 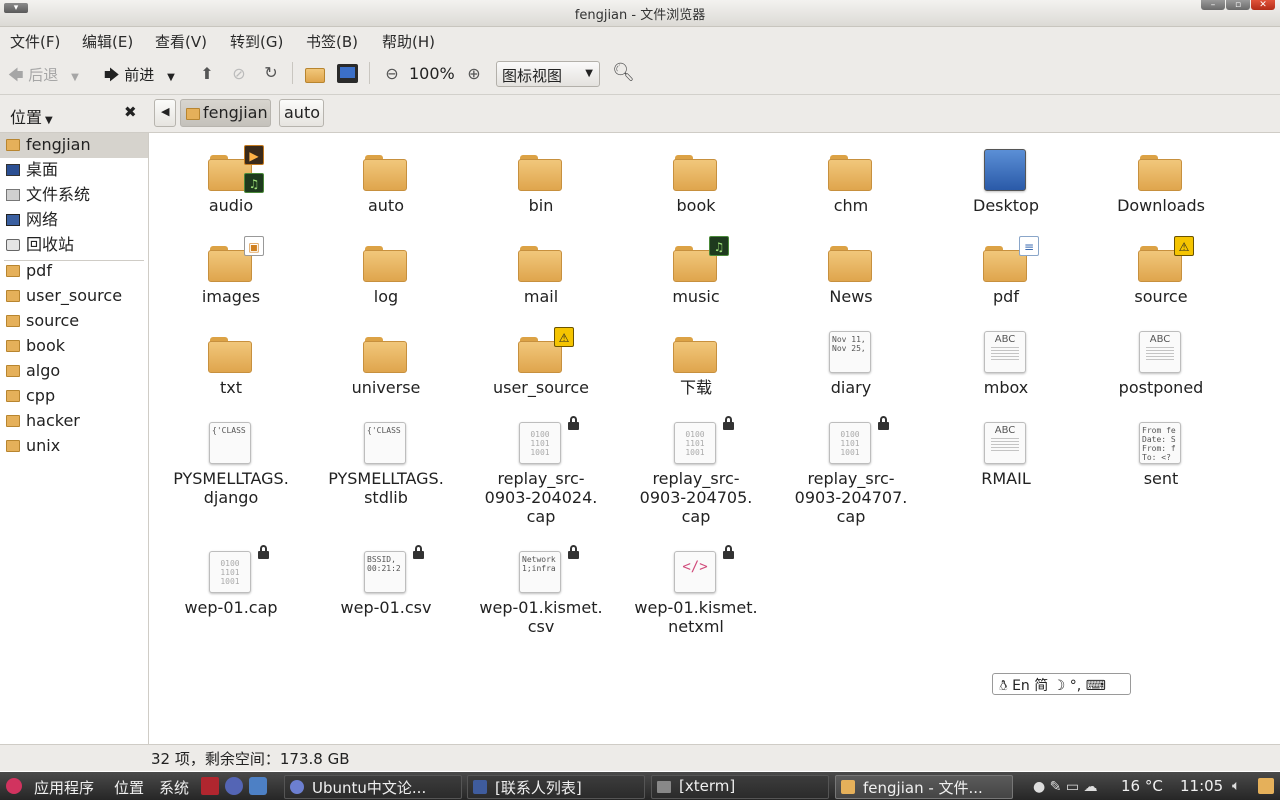 I want to click on sidebar-item-unix: unix, so click(x=74, y=446).